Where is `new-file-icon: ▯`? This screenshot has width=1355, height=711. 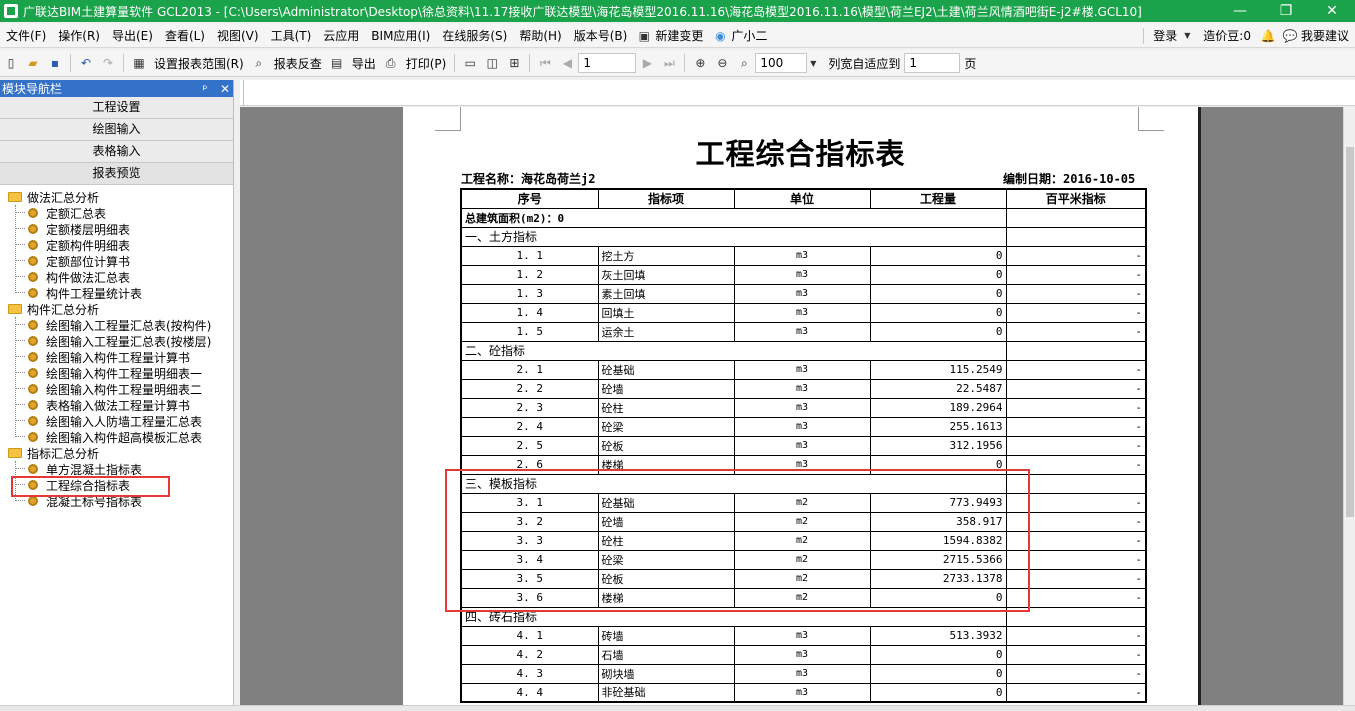
new-file-icon: ▯ is located at coordinates (11, 63).